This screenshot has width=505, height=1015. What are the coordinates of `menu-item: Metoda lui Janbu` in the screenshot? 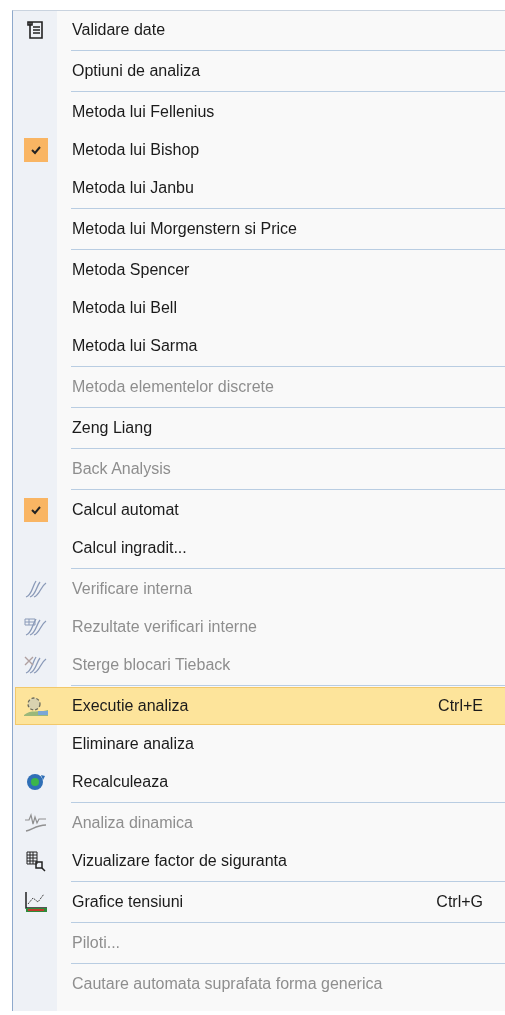 It's located at (260, 188).